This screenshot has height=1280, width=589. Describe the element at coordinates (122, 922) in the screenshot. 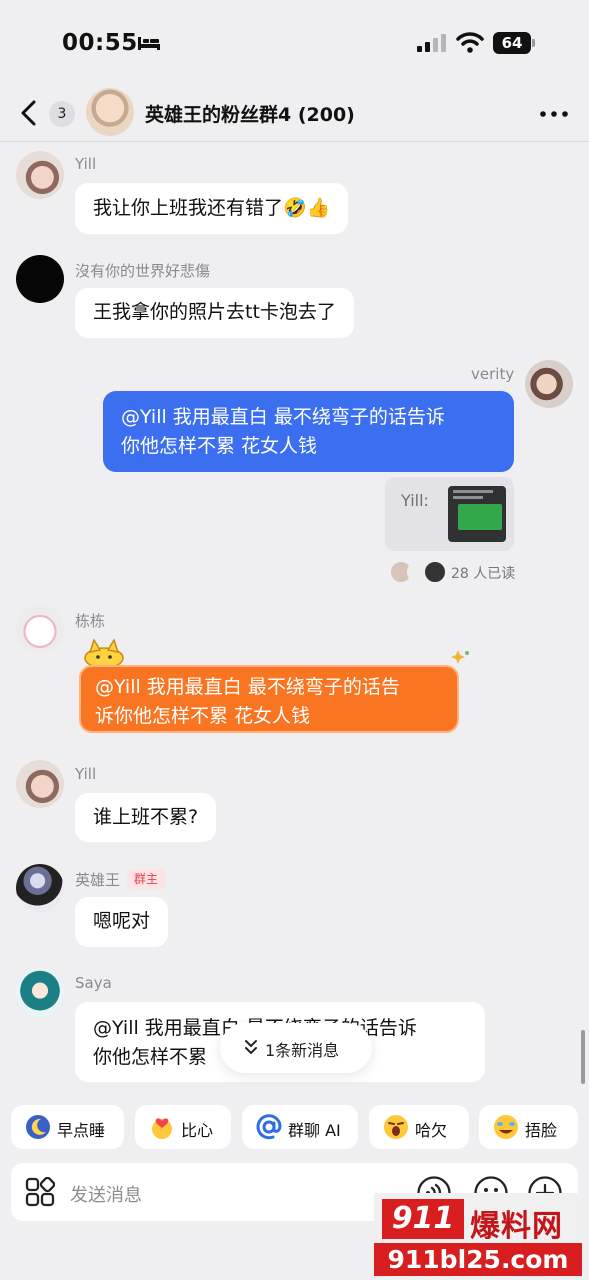

I see `message-bubble: 嗯呢对` at that location.